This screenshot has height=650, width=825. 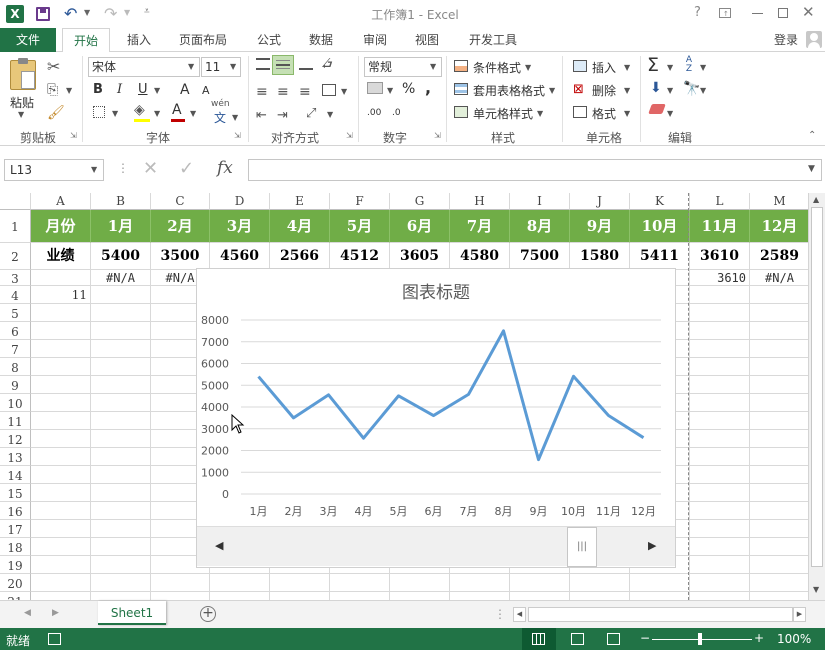 What do you see at coordinates (147, 11) in the screenshot?
I see `customize-qat-icon: ⩡` at bounding box center [147, 11].